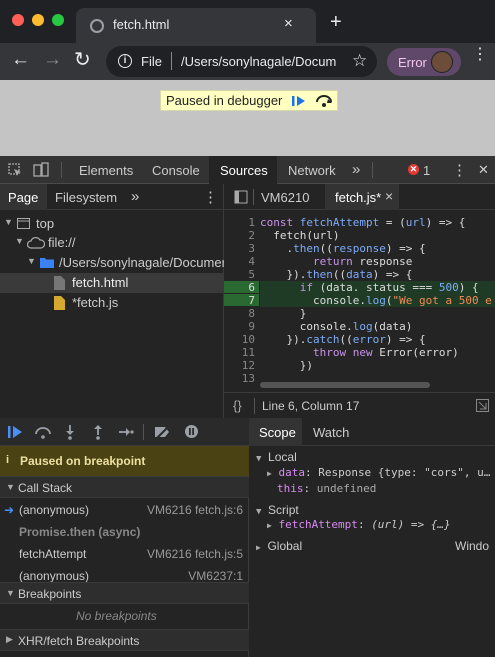 Image resolution: width=495 pixels, height=657 pixels. I want to click on error-count: 1, so click(426, 170).